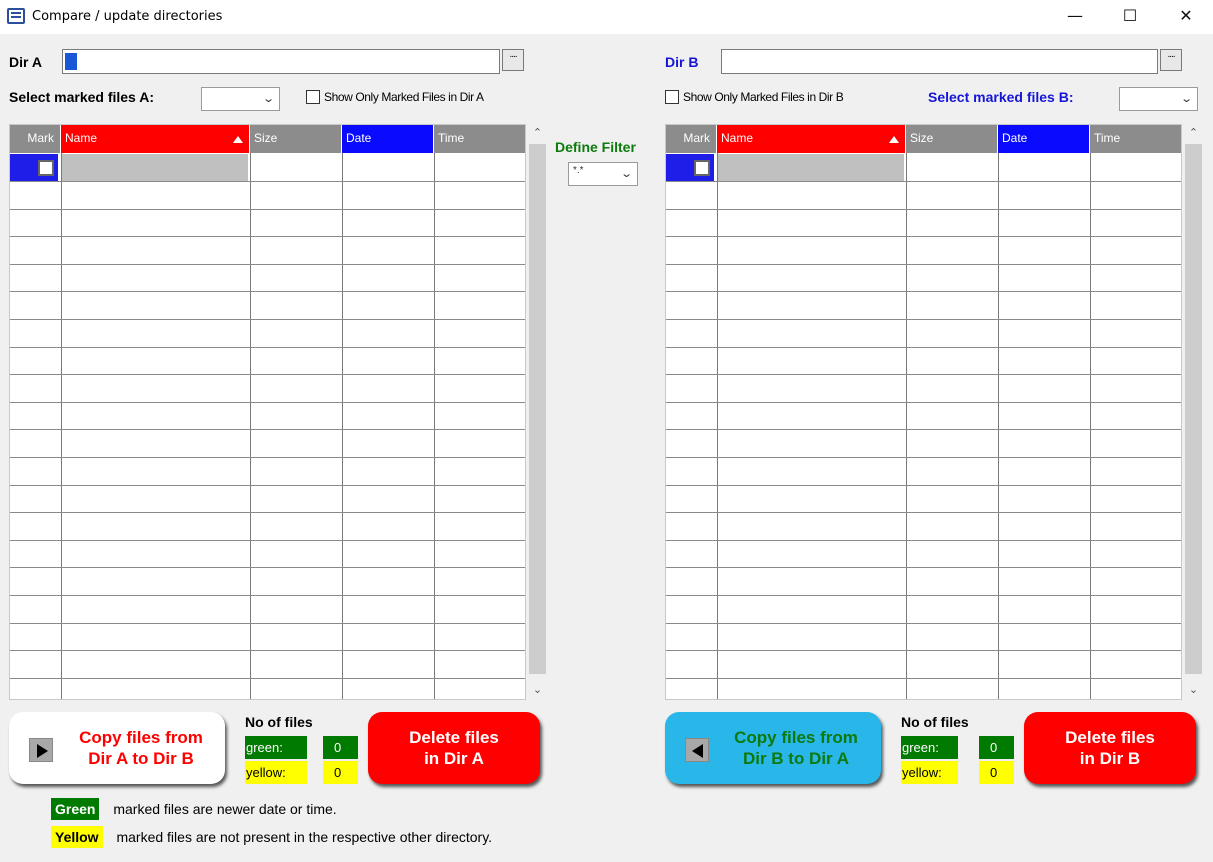  What do you see at coordinates (141, 758) in the screenshot?
I see `copy-a-to-b-line2: Dir A to Dir B` at bounding box center [141, 758].